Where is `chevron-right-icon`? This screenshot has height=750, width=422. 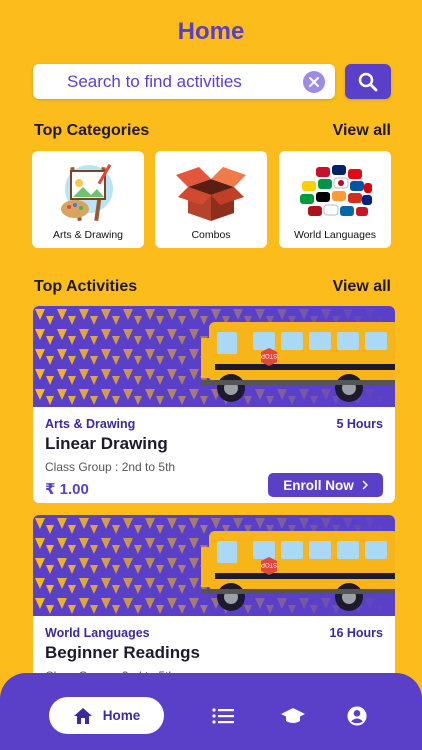
chevron-right-icon is located at coordinates (365, 485).